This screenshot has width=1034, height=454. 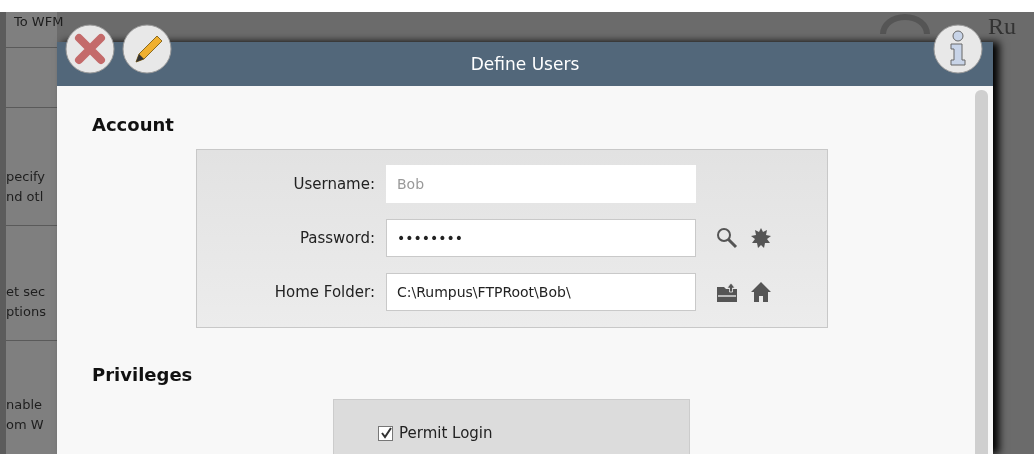 What do you see at coordinates (26, 312) in the screenshot?
I see `background-text: ptions` at bounding box center [26, 312].